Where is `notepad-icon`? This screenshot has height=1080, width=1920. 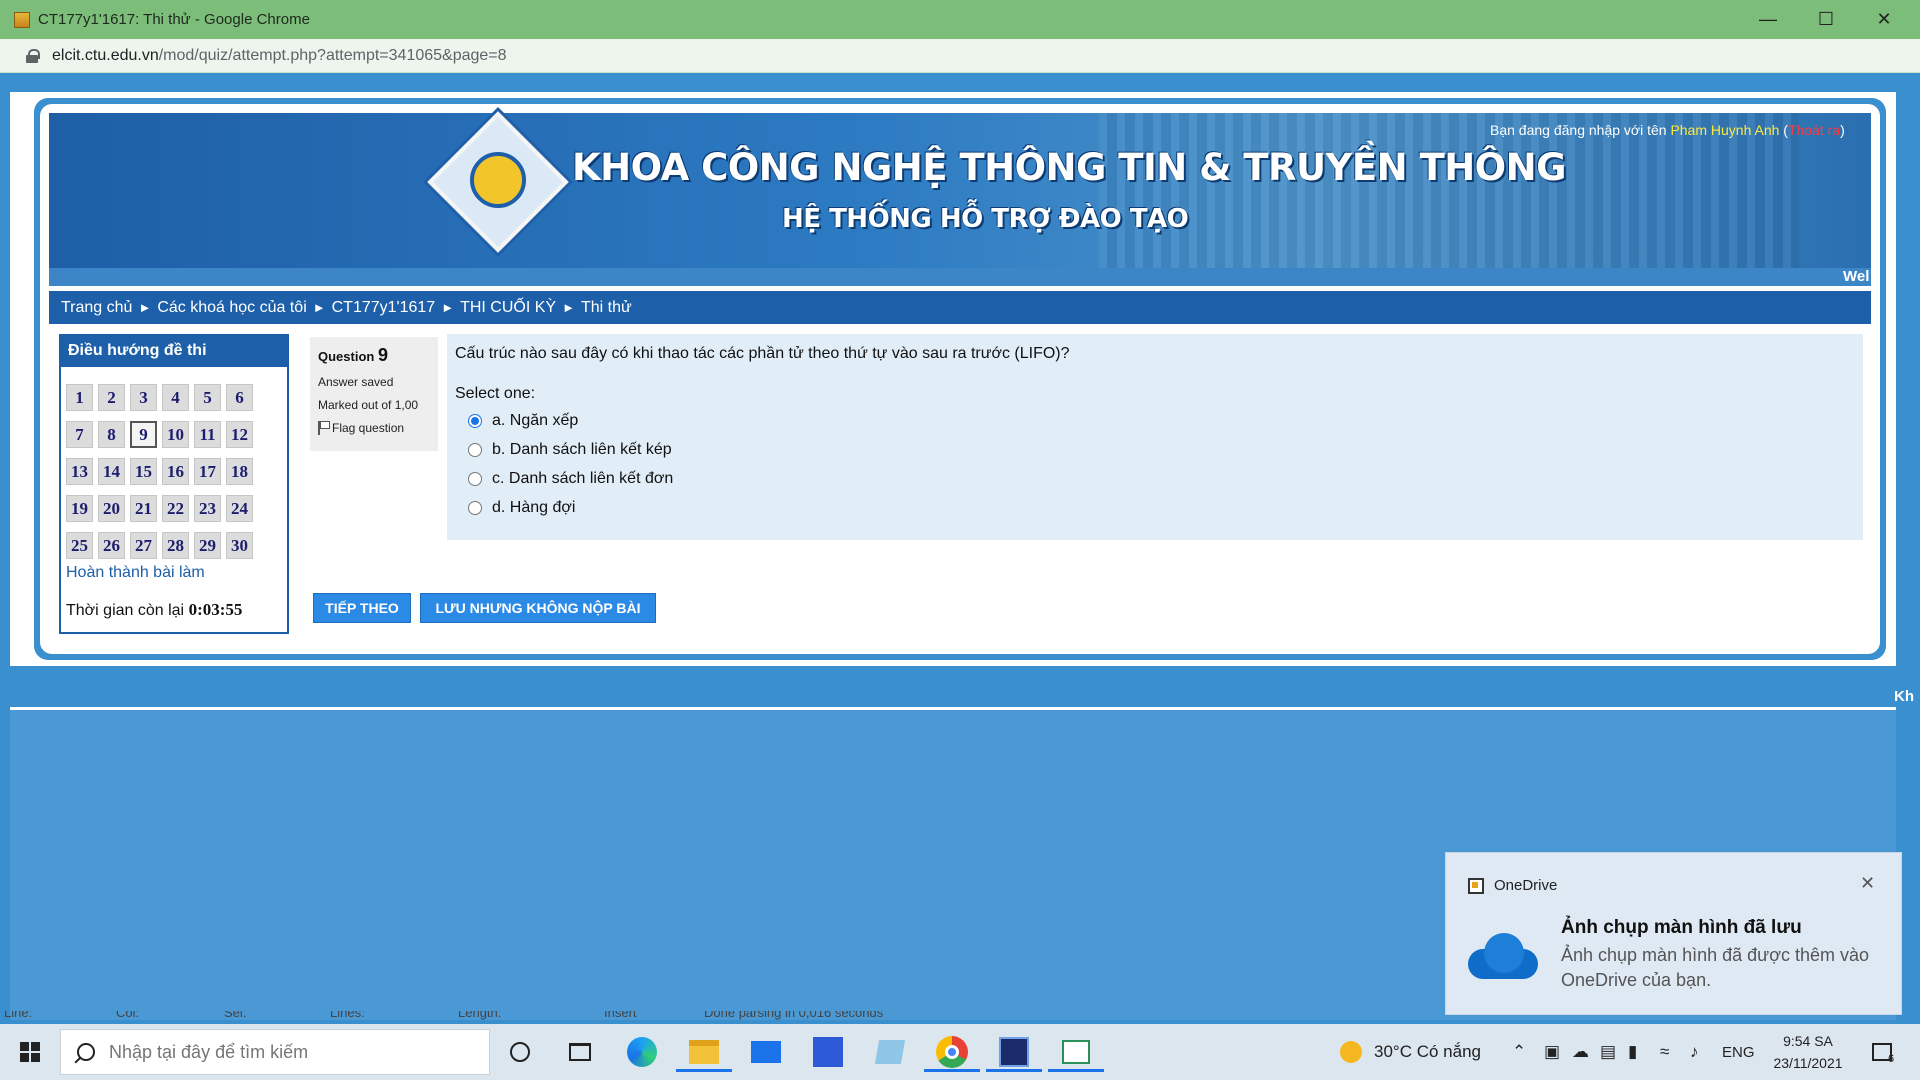
notepad-icon is located at coordinates (890, 1052).